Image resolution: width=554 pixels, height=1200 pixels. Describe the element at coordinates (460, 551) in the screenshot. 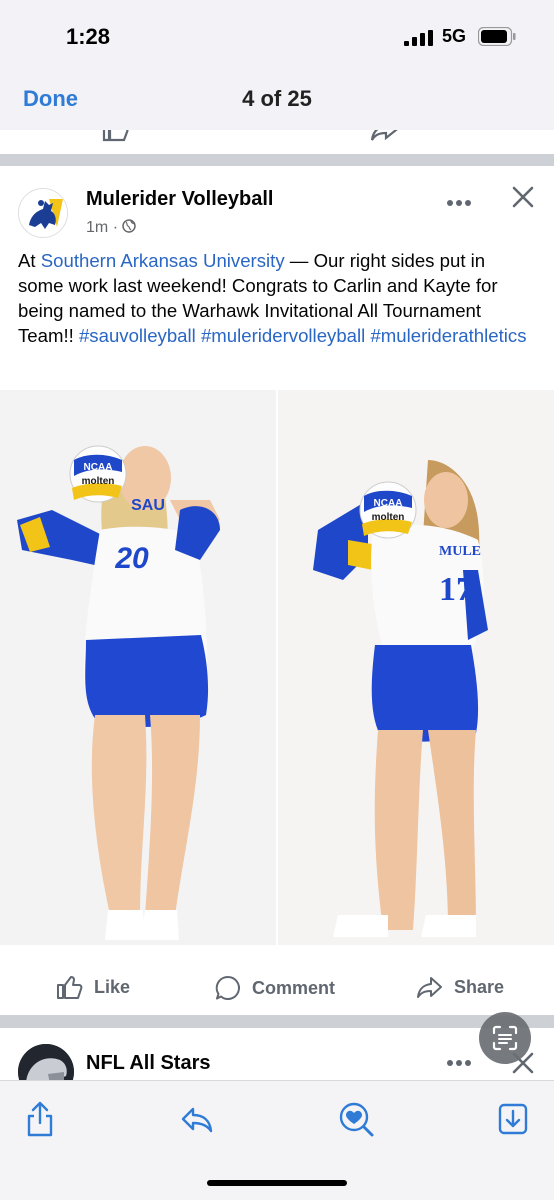

I see `jersey-text: MULE` at that location.